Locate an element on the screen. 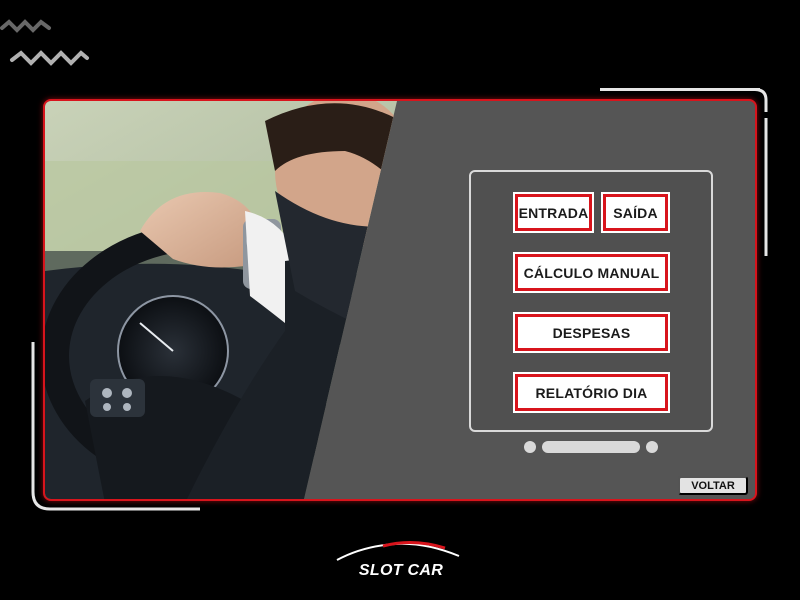 Image resolution: width=800 pixels, height=600 pixels. brand-name: SLOT CAR is located at coordinates (401, 570).